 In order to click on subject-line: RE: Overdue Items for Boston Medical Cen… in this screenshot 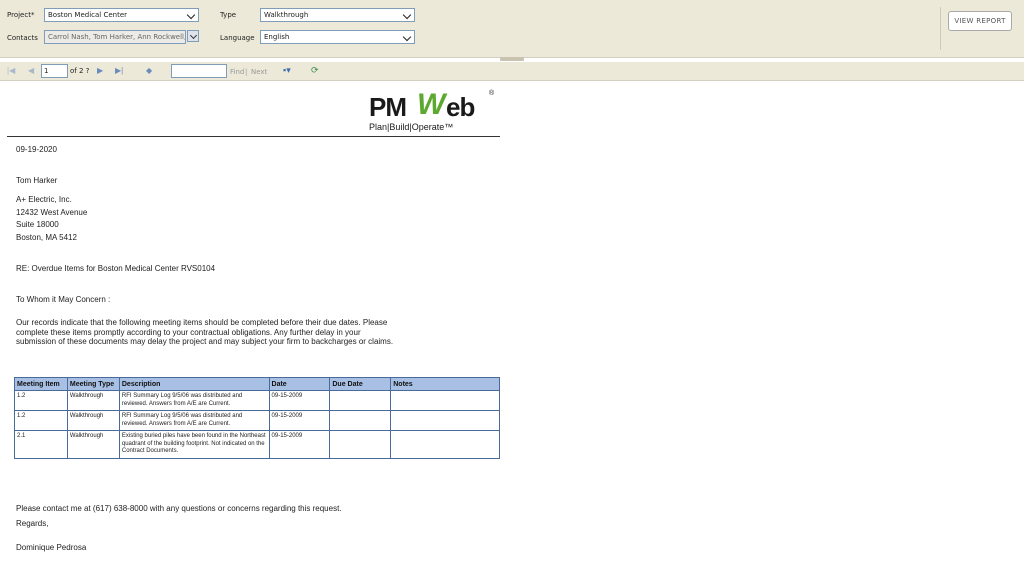, I will do `click(116, 268)`.